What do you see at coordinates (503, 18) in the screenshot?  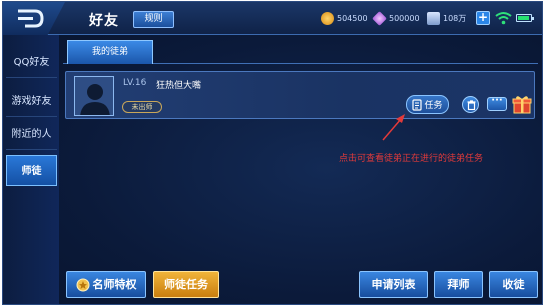 I see `wifi-icon` at bounding box center [503, 18].